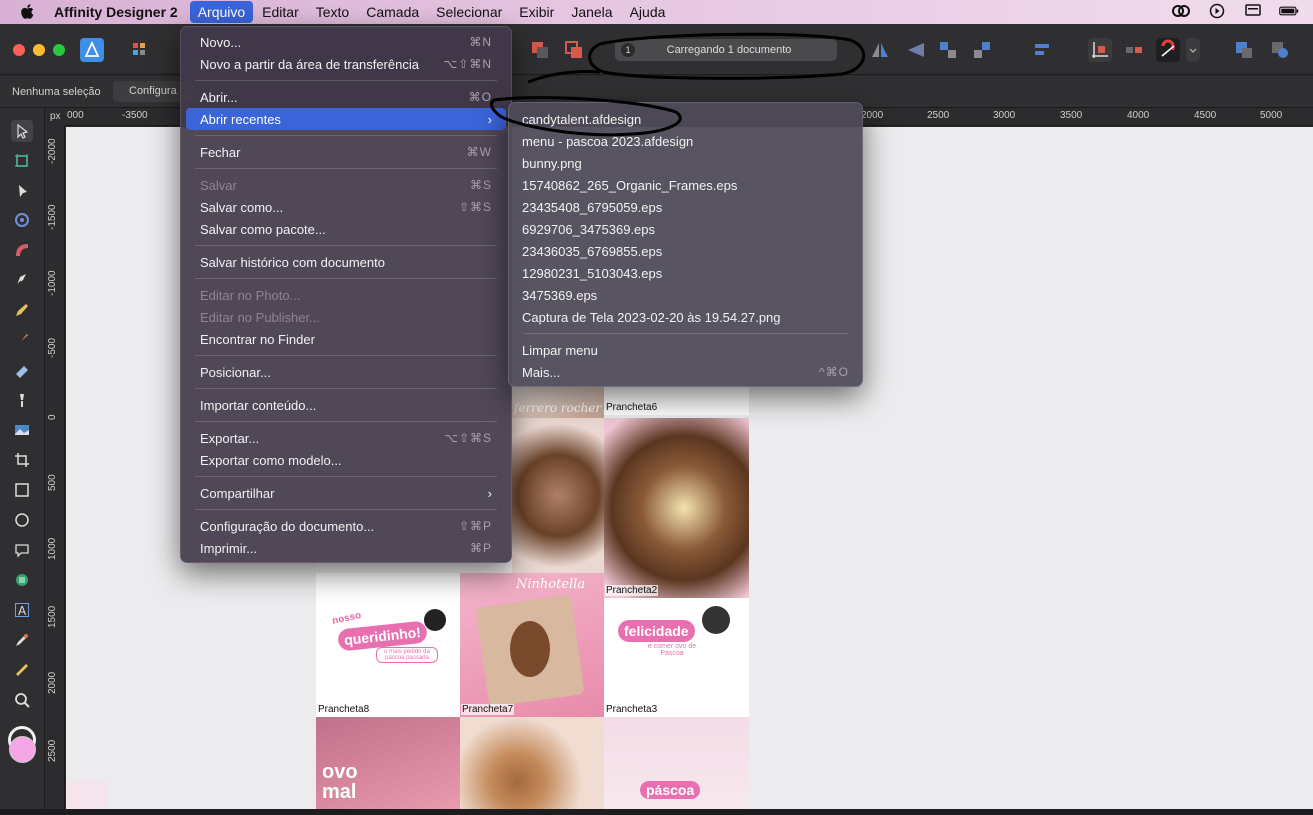 Image resolution: width=1313 pixels, height=815 pixels. I want to click on artboard-ovo-mal: ovo mal, so click(388, 763).